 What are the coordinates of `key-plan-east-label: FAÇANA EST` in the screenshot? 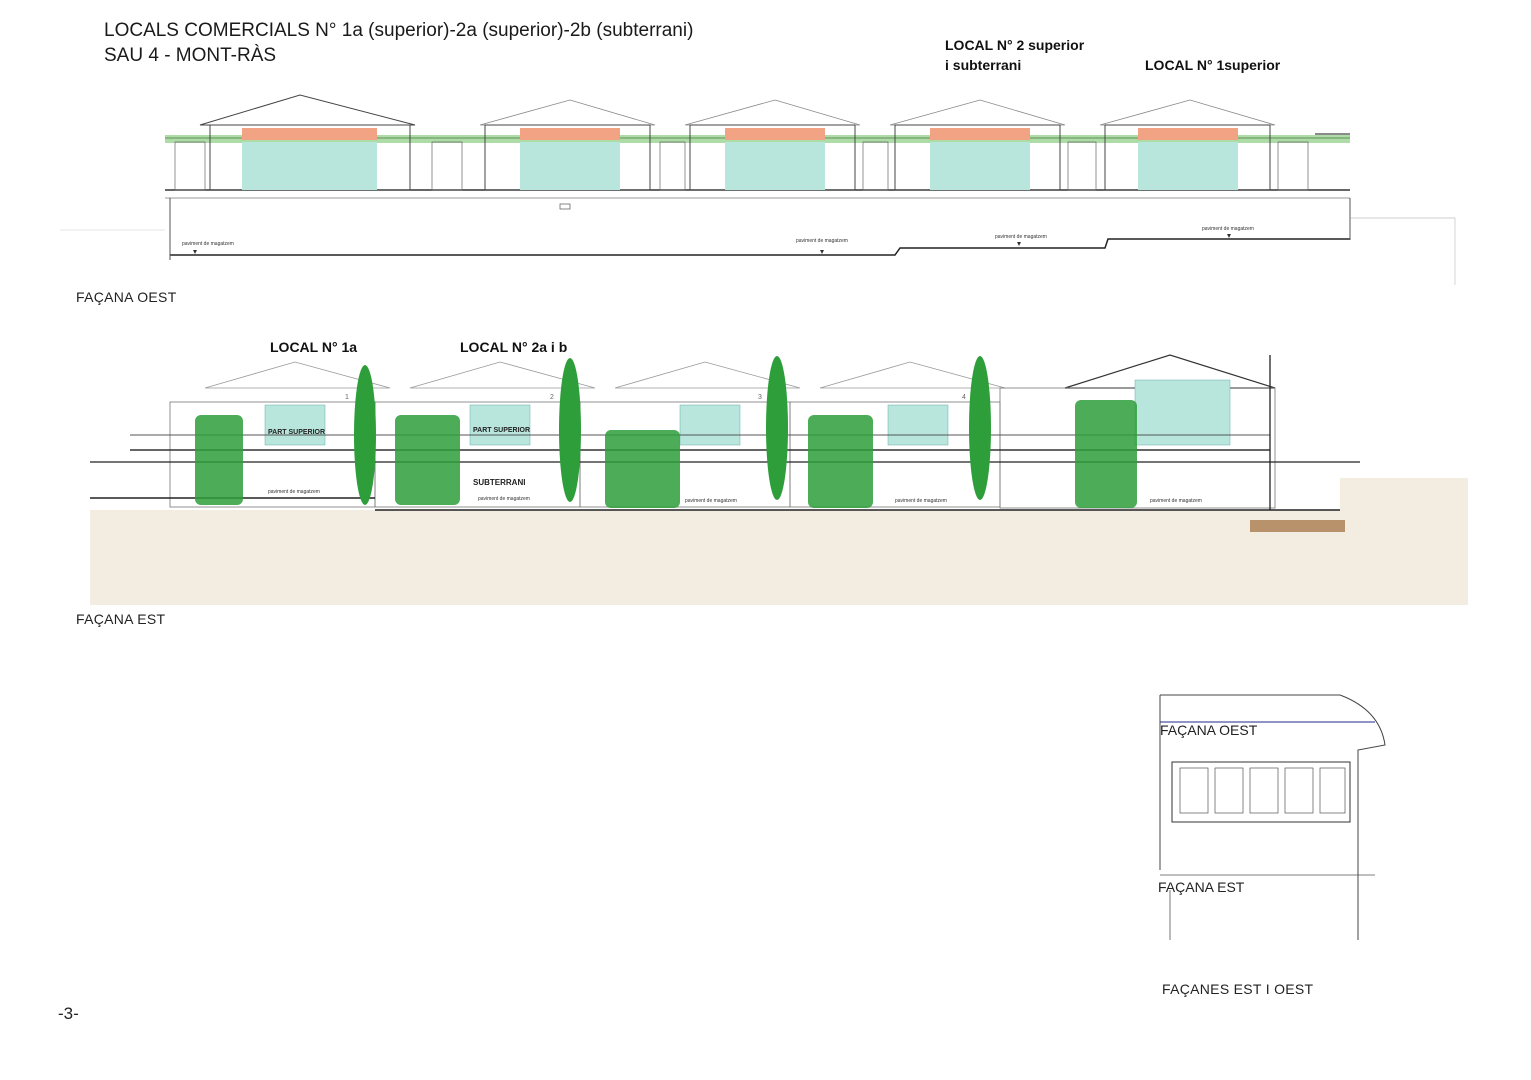 It's located at (1201, 887).